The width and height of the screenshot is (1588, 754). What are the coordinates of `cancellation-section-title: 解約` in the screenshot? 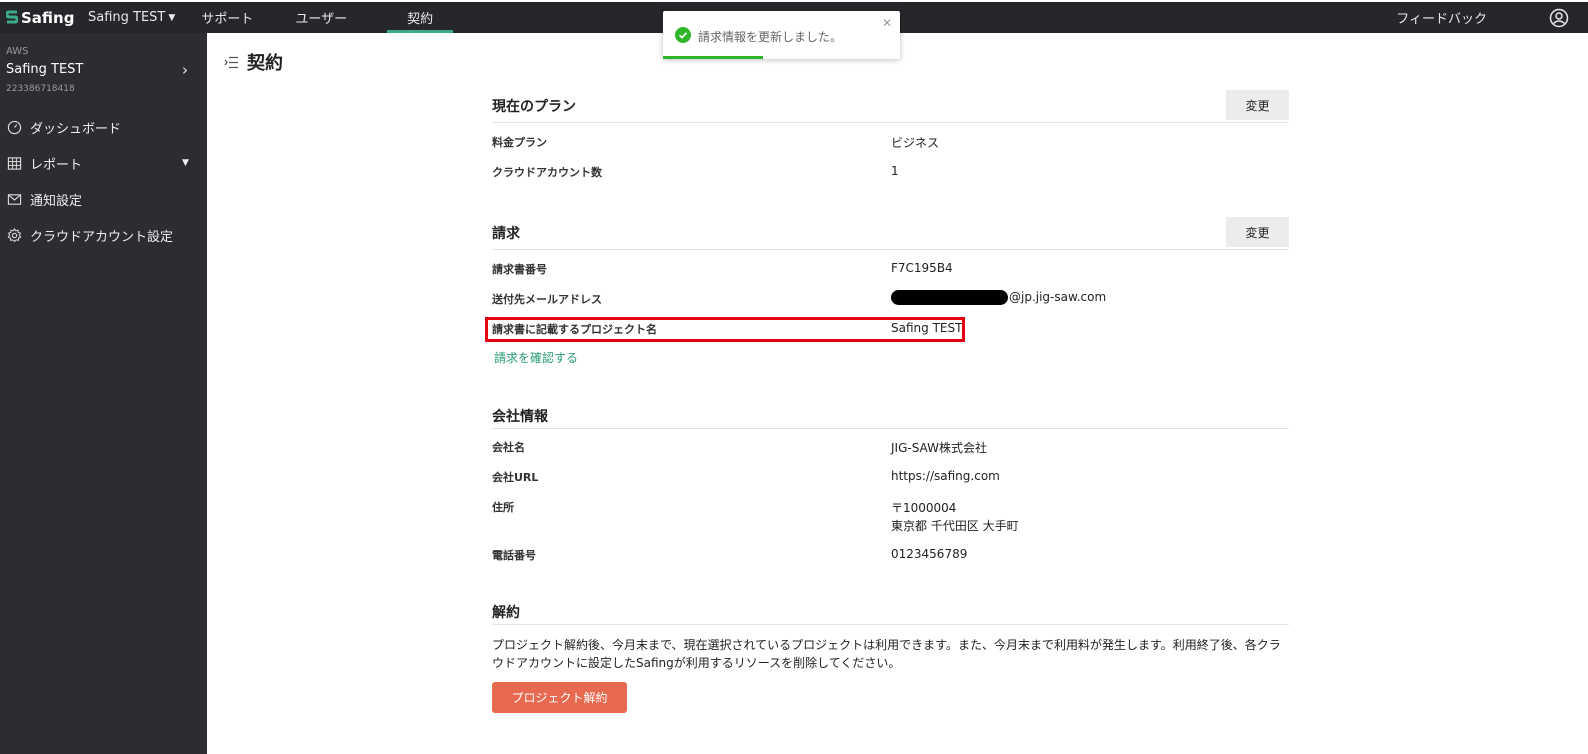 It's located at (506, 613).